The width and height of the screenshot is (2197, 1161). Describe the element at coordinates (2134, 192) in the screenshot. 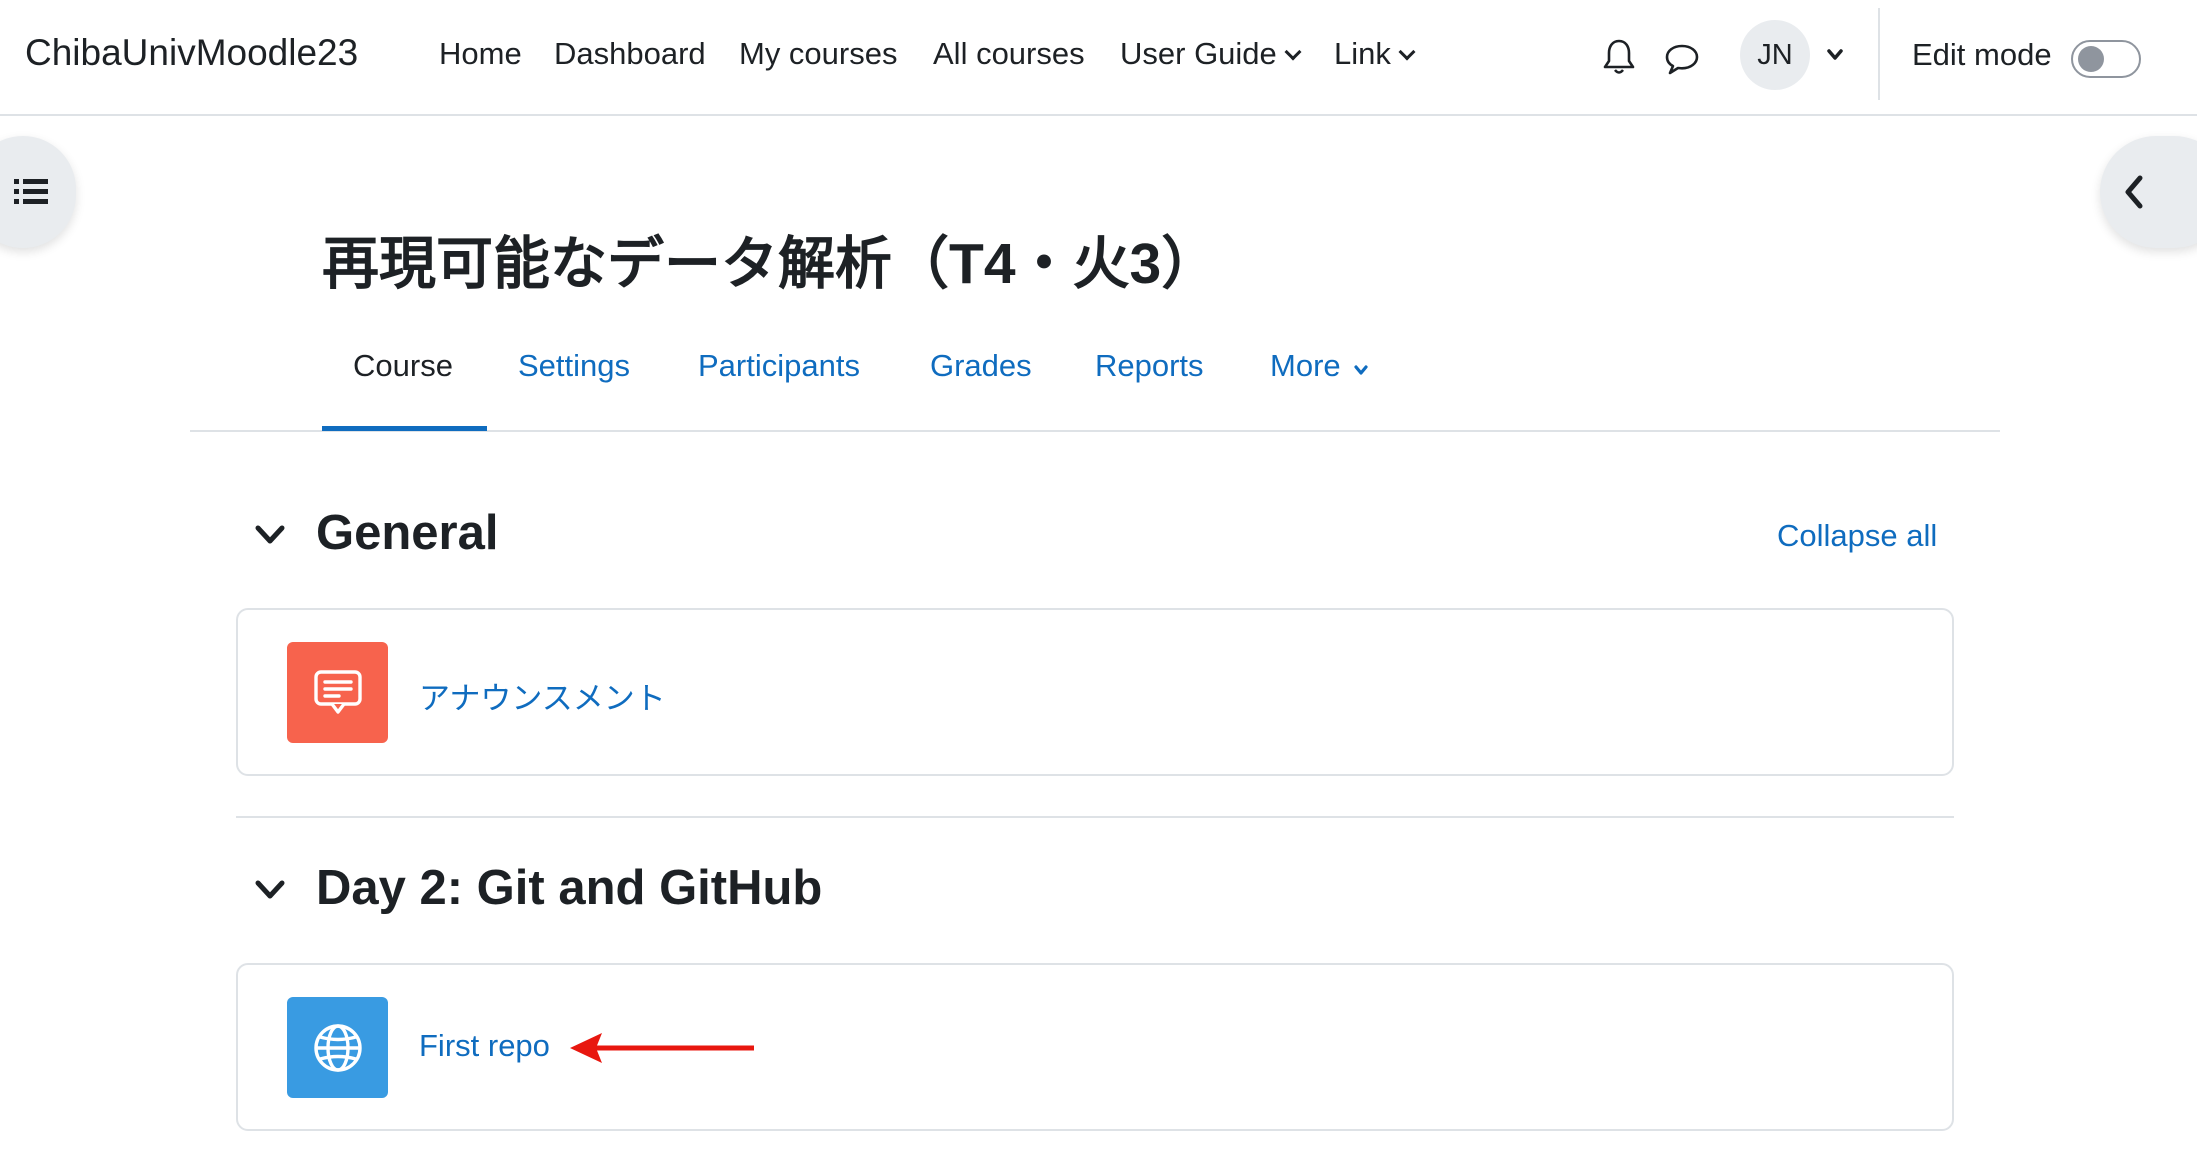

I see `chevron-left-icon` at that location.